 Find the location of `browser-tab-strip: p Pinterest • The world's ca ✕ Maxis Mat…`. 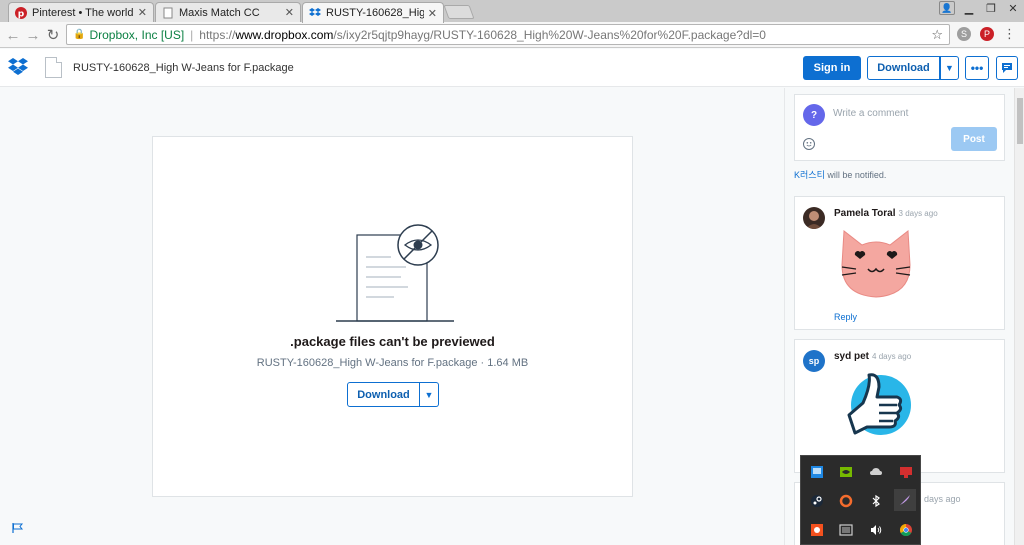

browser-tab-strip: p Pinterest • The world's ca ✕ Maxis Mat… is located at coordinates (512, 11).